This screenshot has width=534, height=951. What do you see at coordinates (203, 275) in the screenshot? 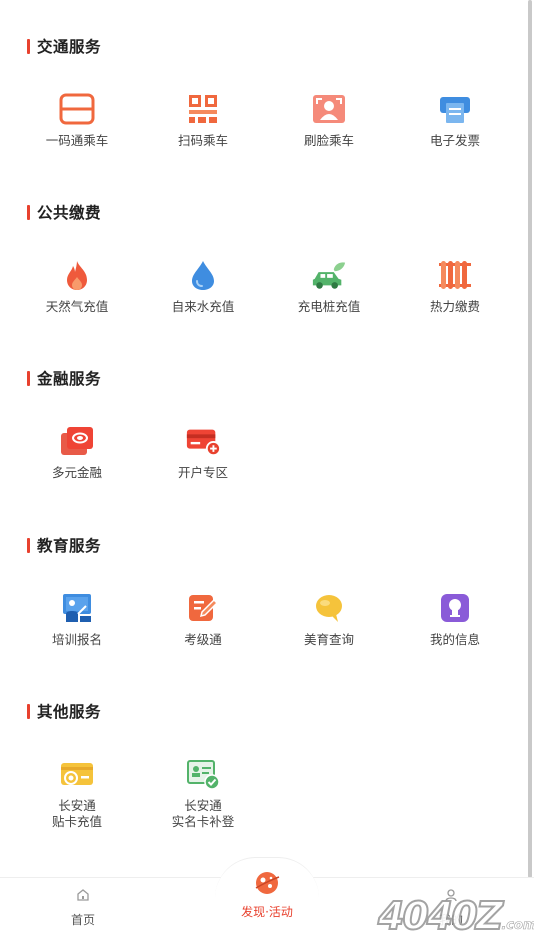
I see `water-drop-icon` at bounding box center [203, 275].